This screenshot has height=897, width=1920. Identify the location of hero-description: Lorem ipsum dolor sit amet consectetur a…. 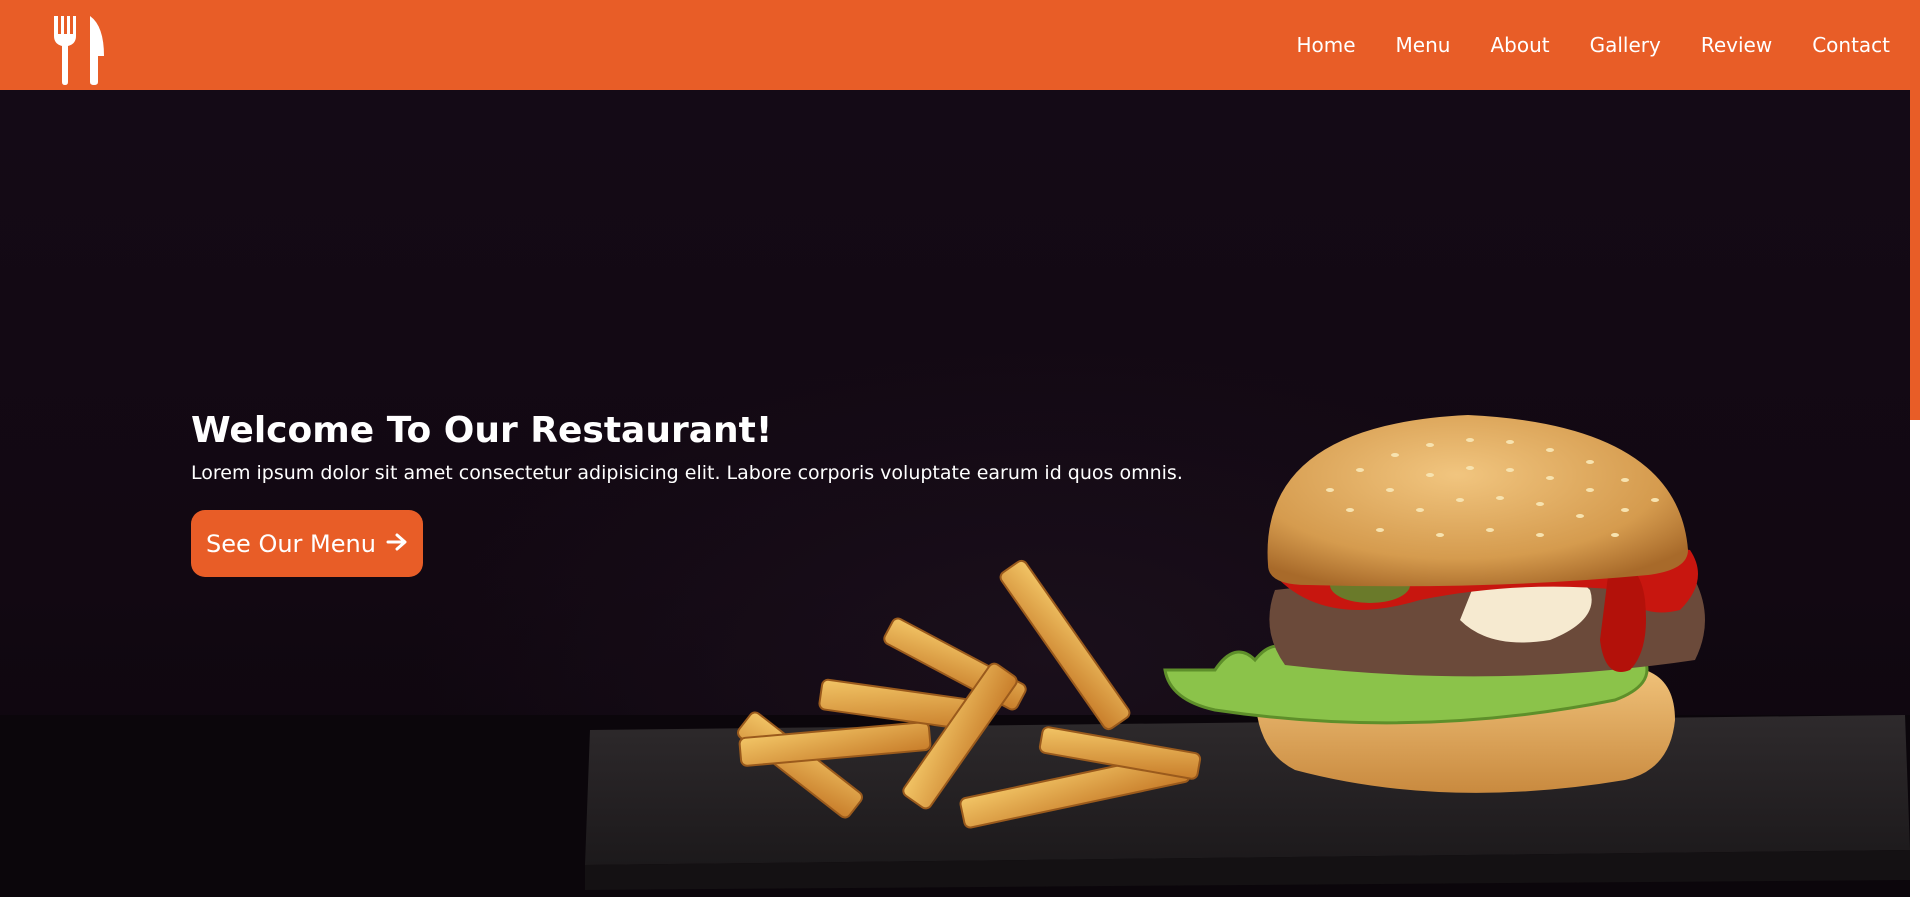
(687, 473).